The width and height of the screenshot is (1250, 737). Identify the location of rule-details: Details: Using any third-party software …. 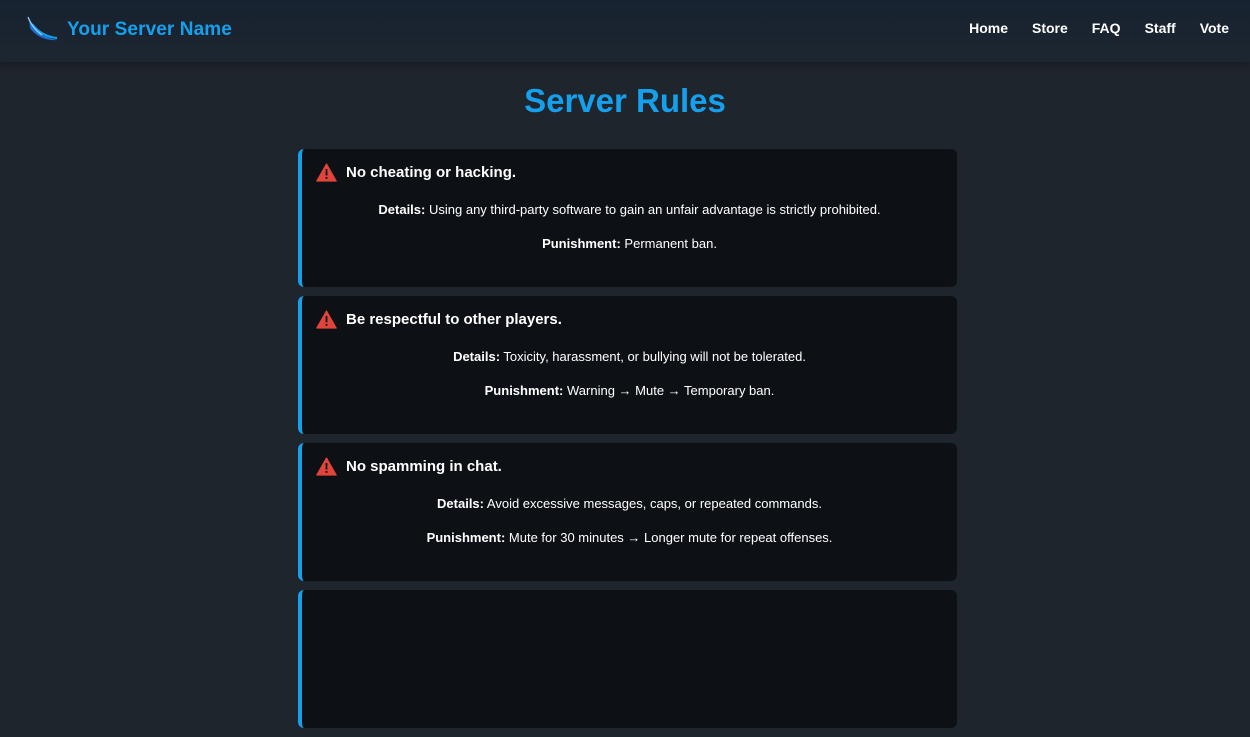
(629, 209).